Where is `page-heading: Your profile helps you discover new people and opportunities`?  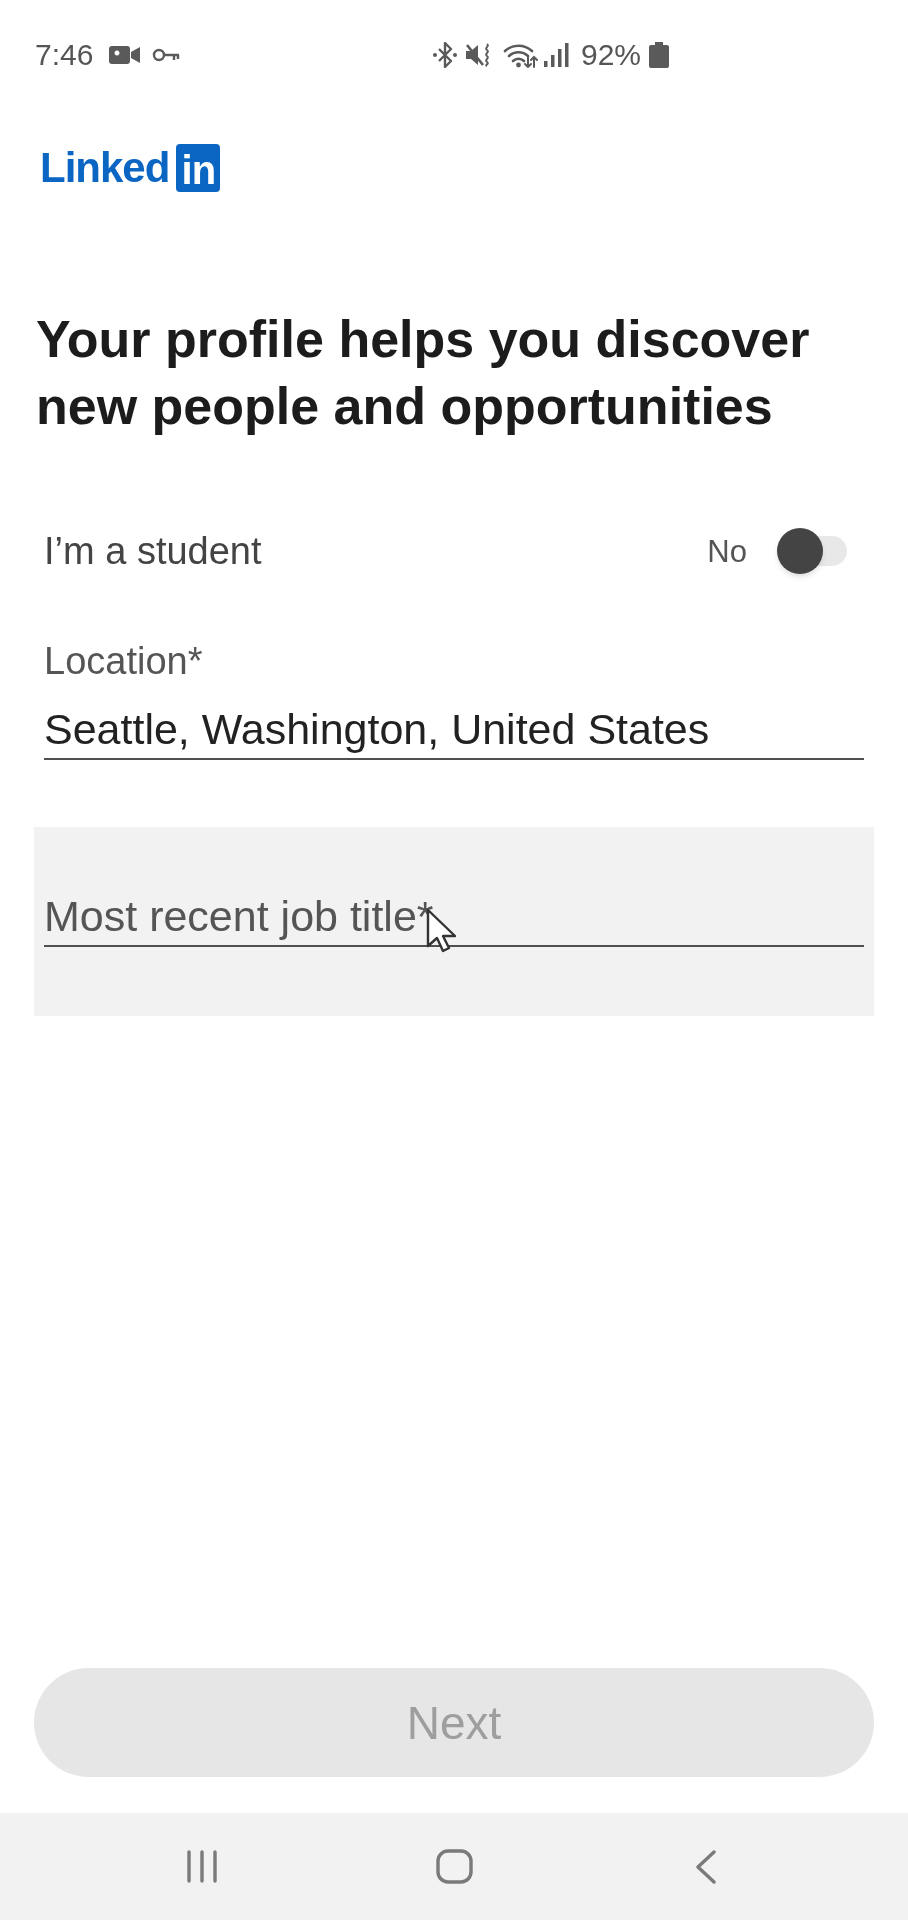
page-heading: Your profile helps you discover new people and opportunities is located at coordinates (423, 373).